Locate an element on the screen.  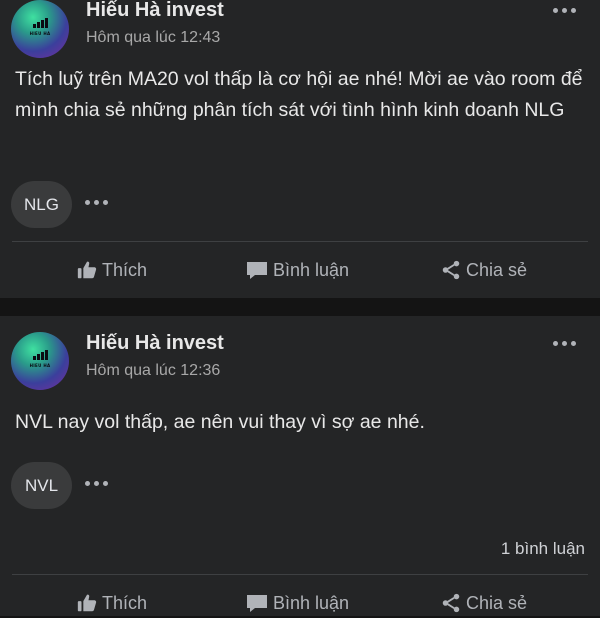
stock-tag-chip: NLG is located at coordinates (41, 204).